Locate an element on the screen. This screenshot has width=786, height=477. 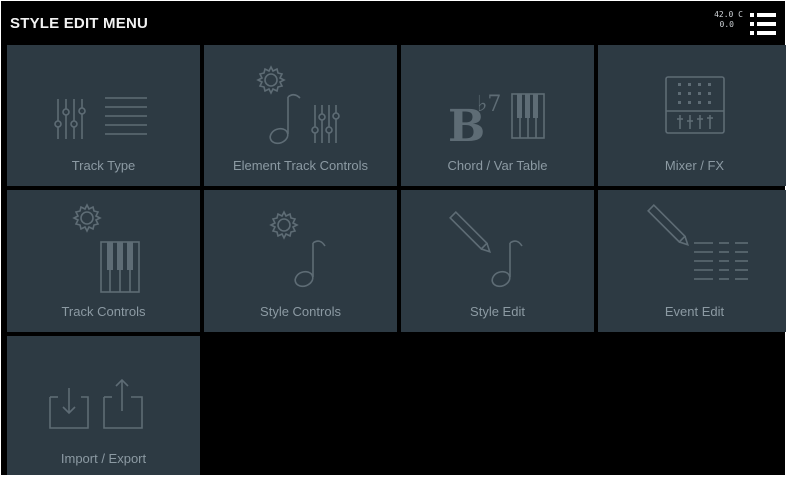
tile-label: Chord / Var Table is located at coordinates (497, 165).